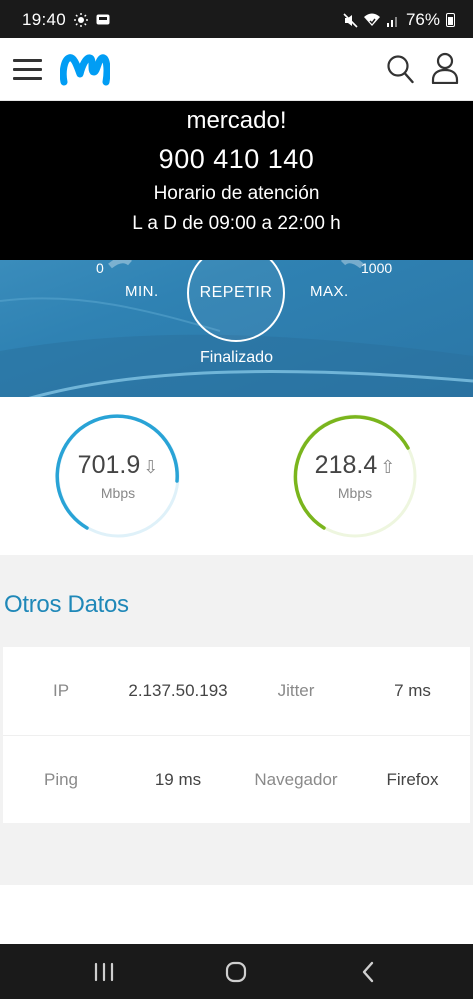  What do you see at coordinates (296, 690) in the screenshot?
I see `jitter-label: Jitter` at bounding box center [296, 690].